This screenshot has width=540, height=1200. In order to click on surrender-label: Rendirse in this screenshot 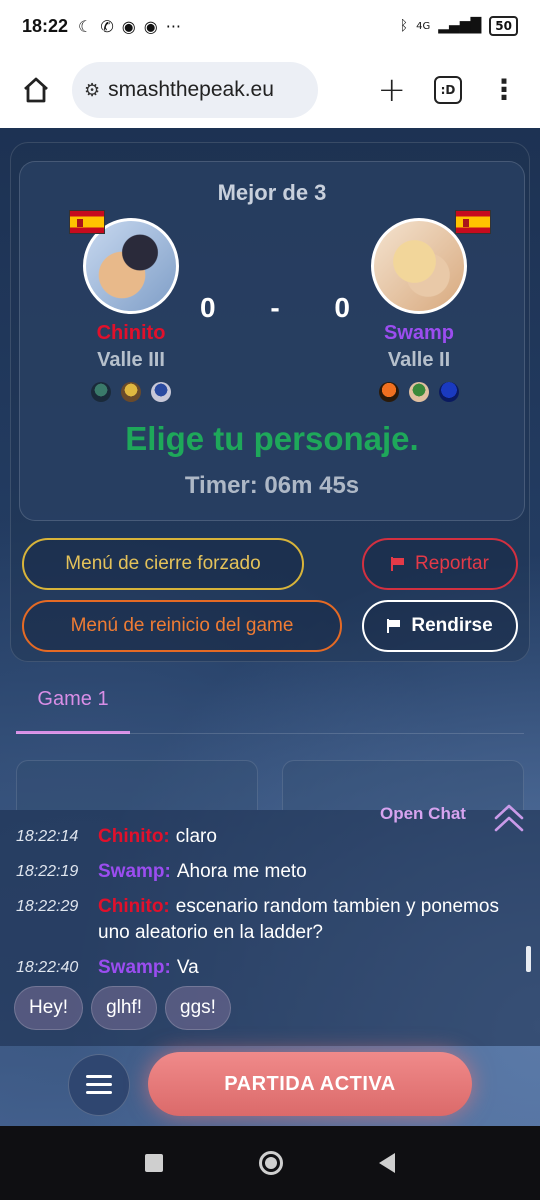, I will do `click(452, 625)`.